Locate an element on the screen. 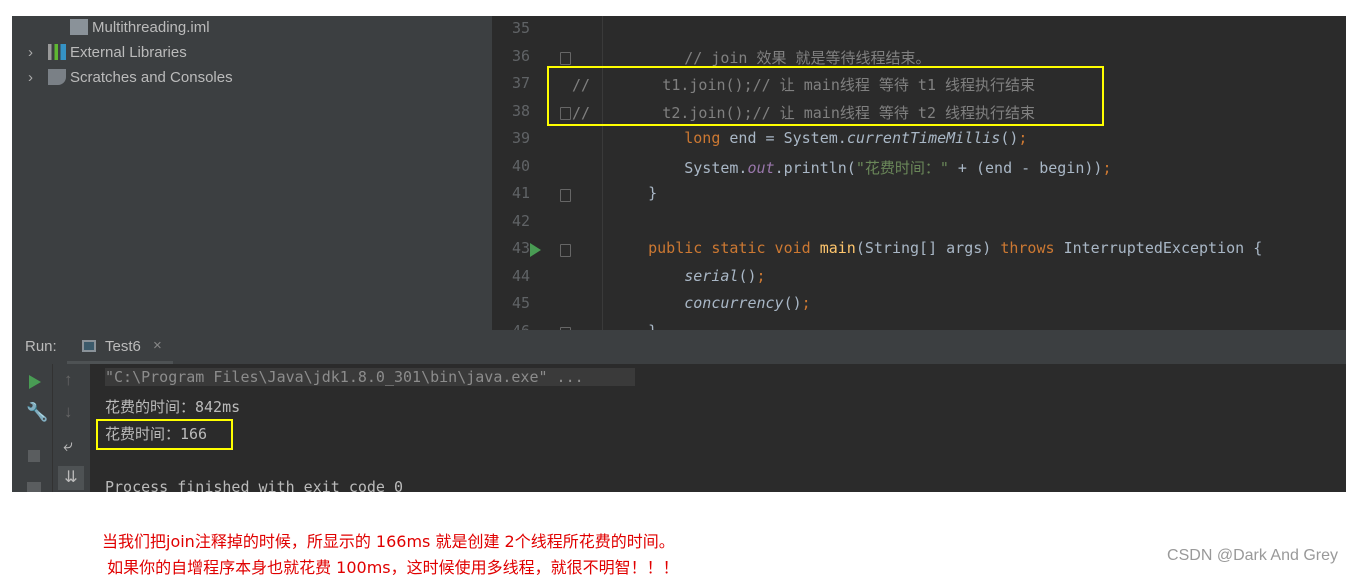  tree-item: Multithreading.iml is located at coordinates (140, 28).